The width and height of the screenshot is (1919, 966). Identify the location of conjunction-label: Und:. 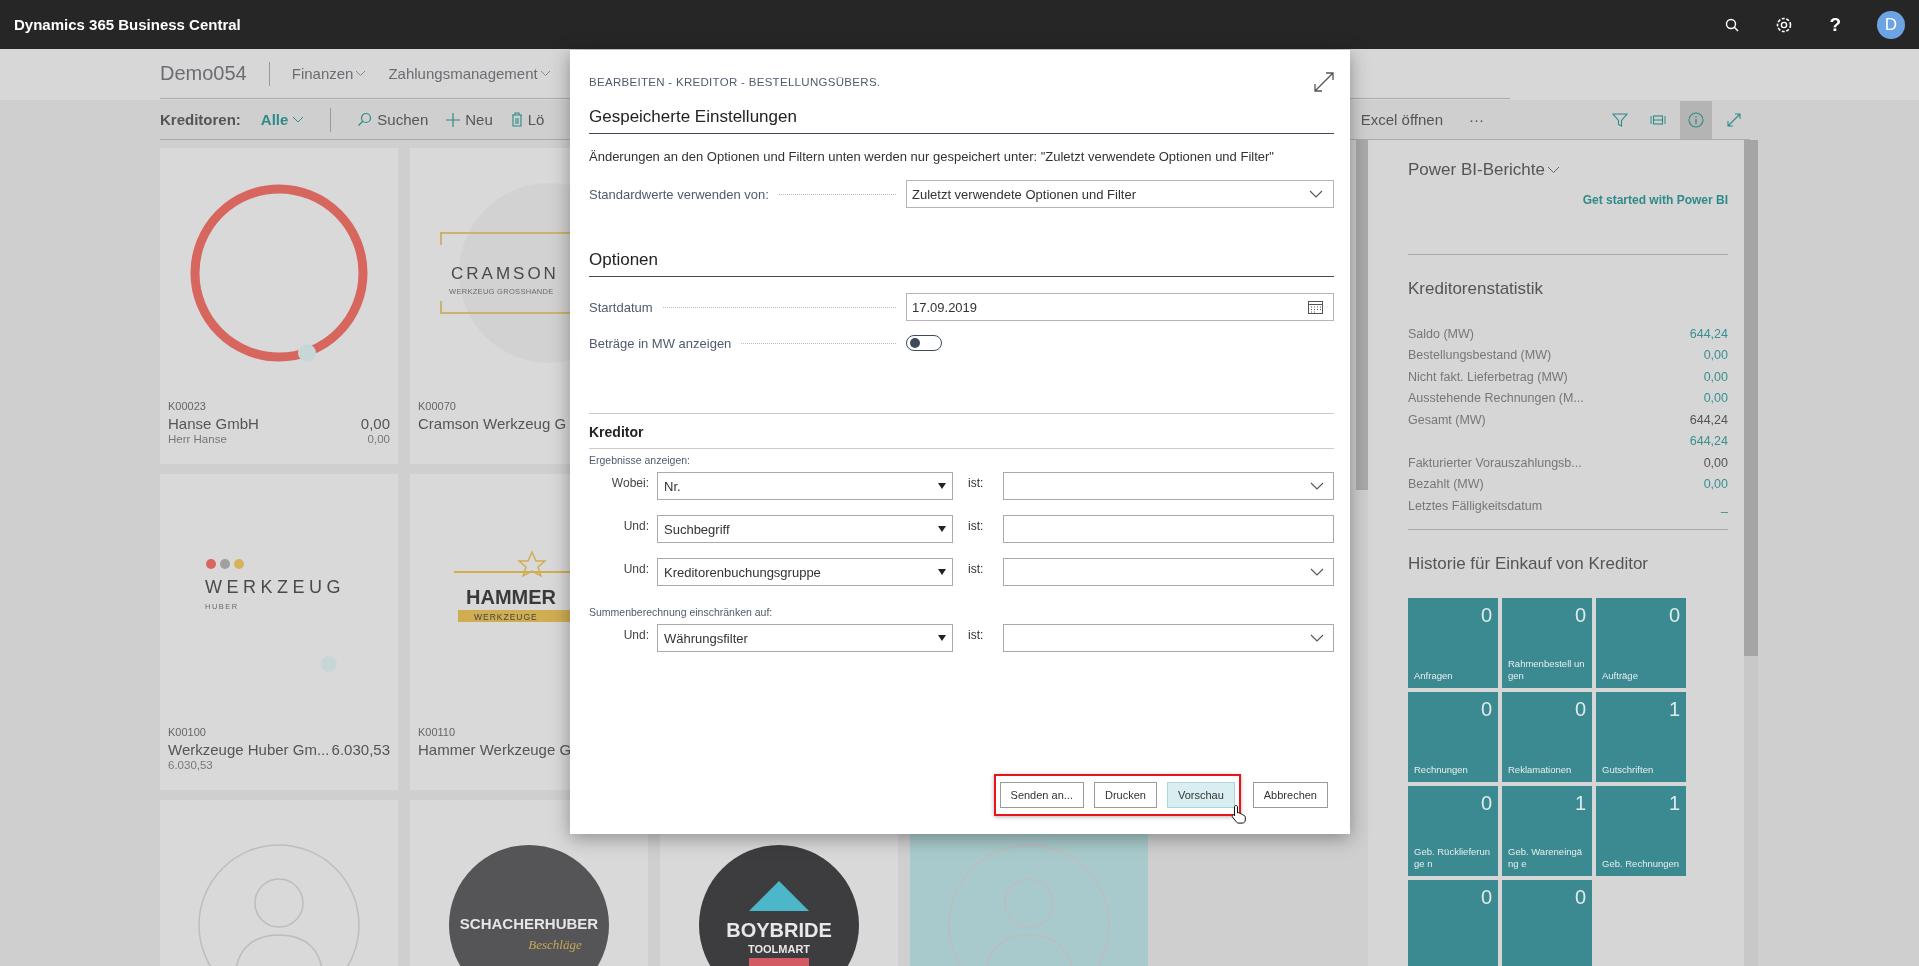
(636, 568).